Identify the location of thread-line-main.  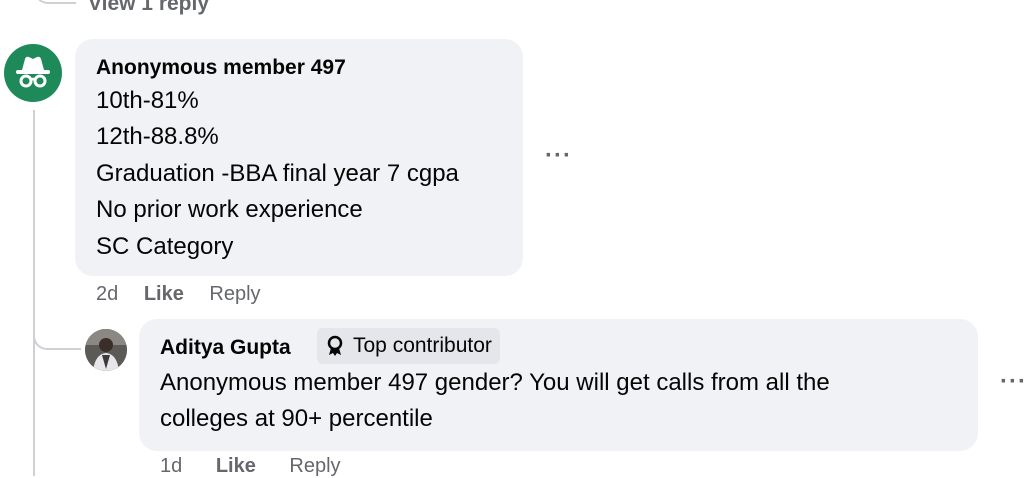
(34, 293).